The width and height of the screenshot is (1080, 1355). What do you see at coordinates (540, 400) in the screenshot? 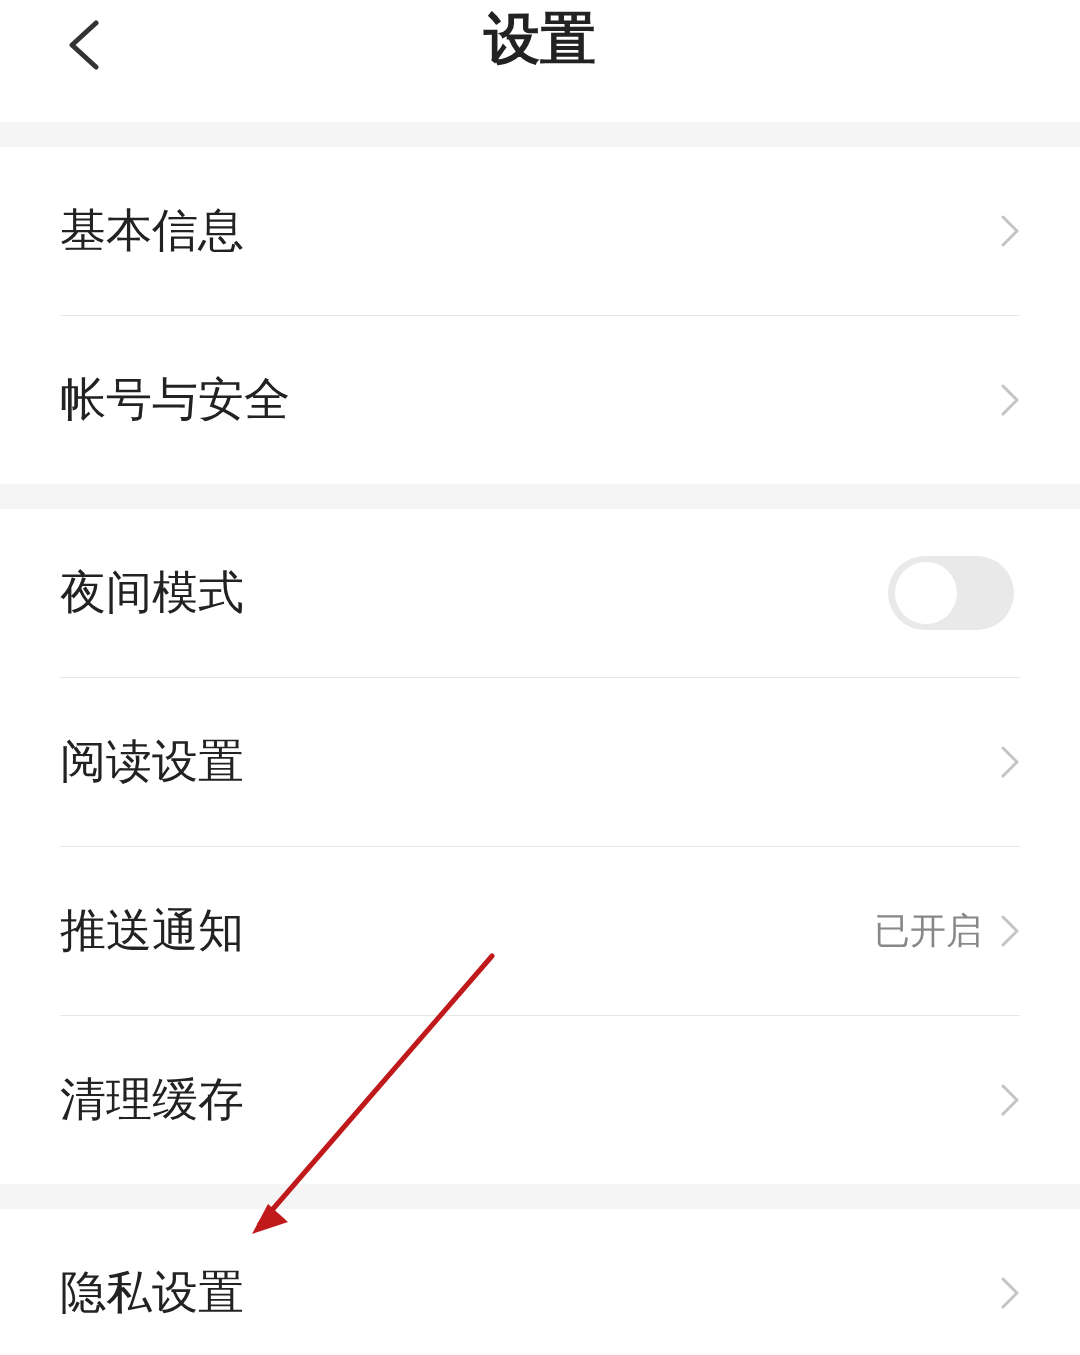
I see `settings-row: 帐号与安全` at bounding box center [540, 400].